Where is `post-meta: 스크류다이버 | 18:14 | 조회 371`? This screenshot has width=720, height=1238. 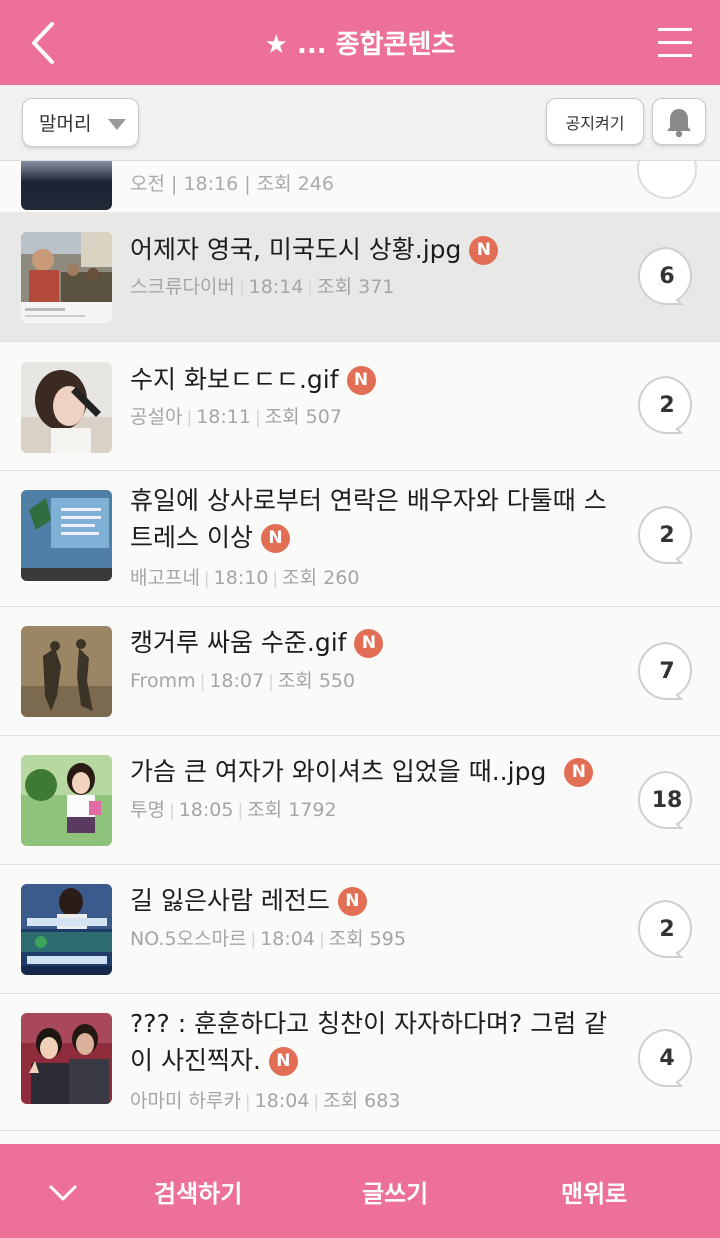
post-meta: 스크류다이버 | 18:14 | 조회 371 is located at coordinates (262, 285).